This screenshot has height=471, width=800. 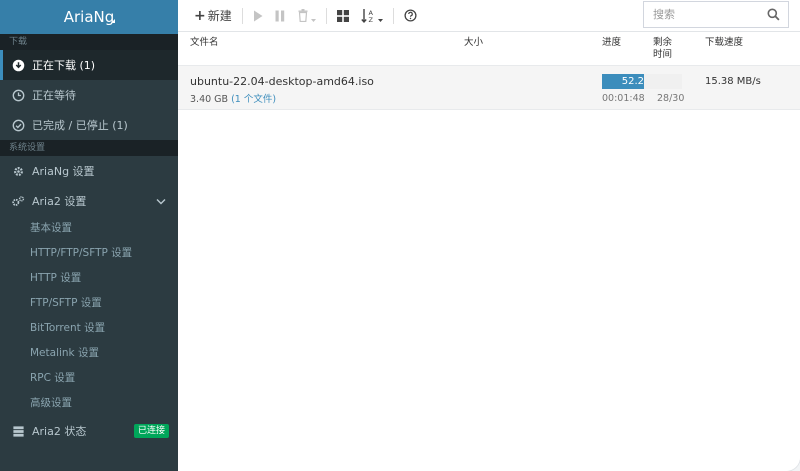 What do you see at coordinates (473, 43) in the screenshot?
I see `column-header-size: 大小` at bounding box center [473, 43].